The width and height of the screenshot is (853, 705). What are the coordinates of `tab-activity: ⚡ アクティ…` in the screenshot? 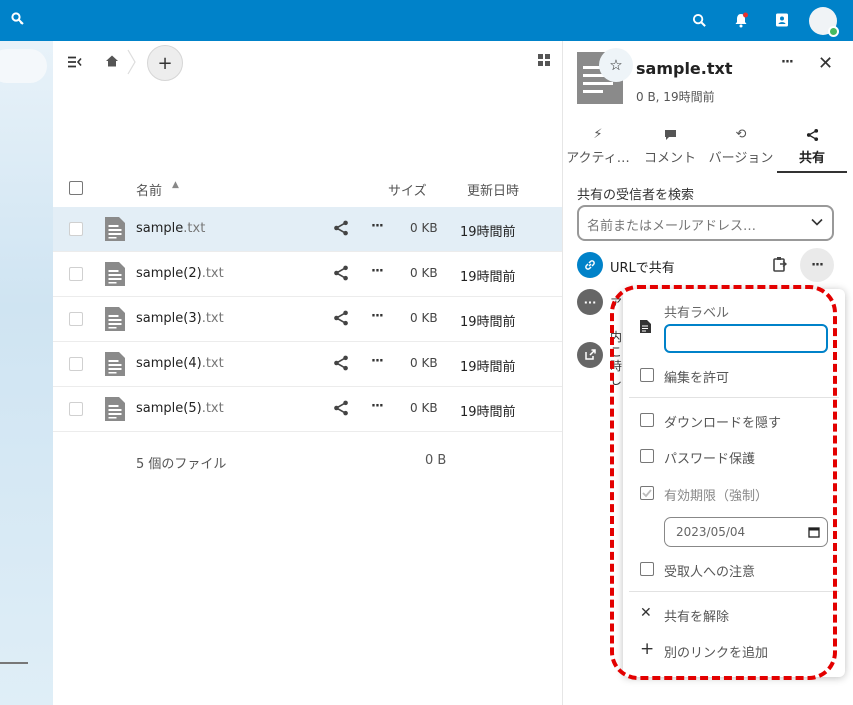 It's located at (598, 148).